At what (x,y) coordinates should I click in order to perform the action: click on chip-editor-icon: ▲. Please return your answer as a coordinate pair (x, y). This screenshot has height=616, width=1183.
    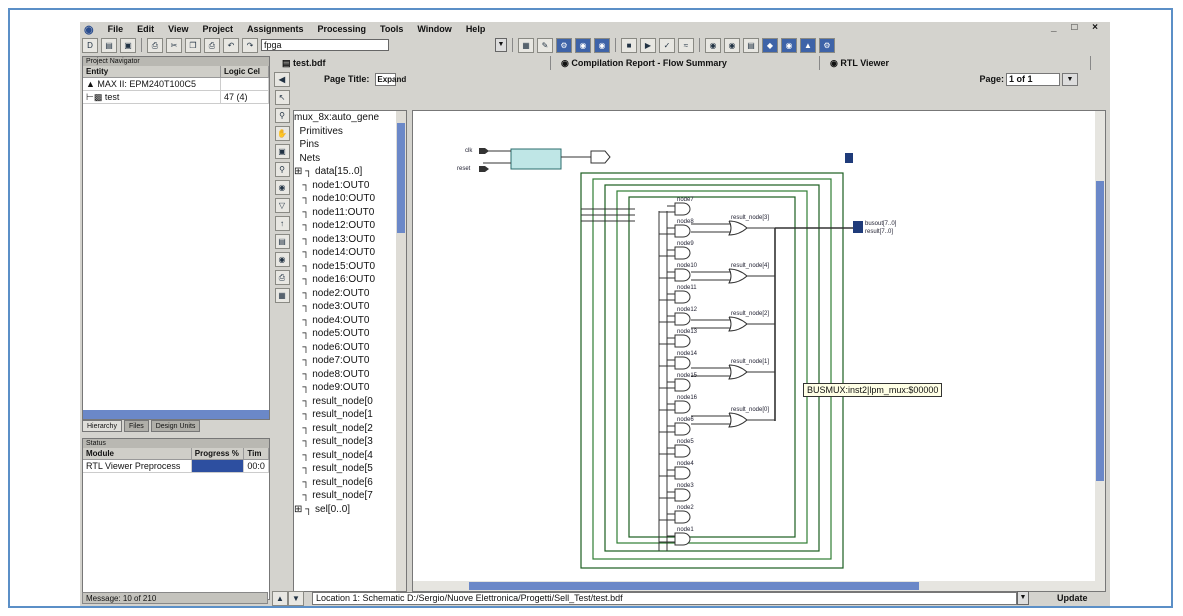
    Looking at the image, I should click on (808, 45).